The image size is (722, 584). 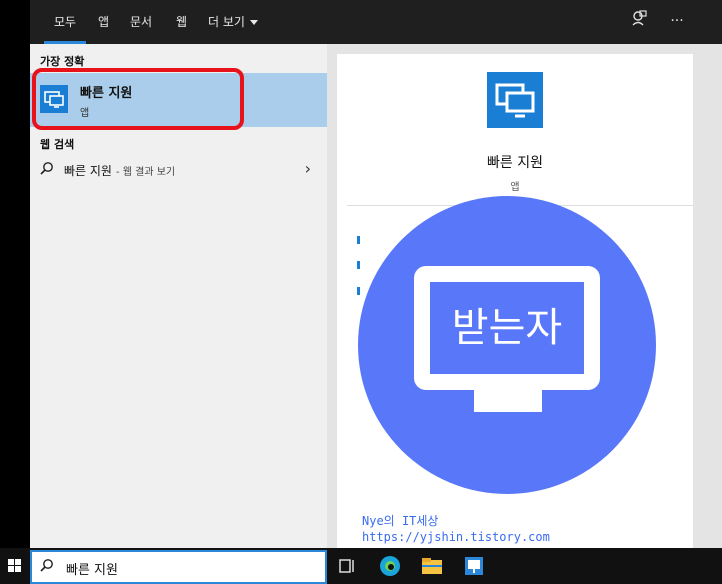 I want to click on tab-web: 웹, so click(x=181, y=23).